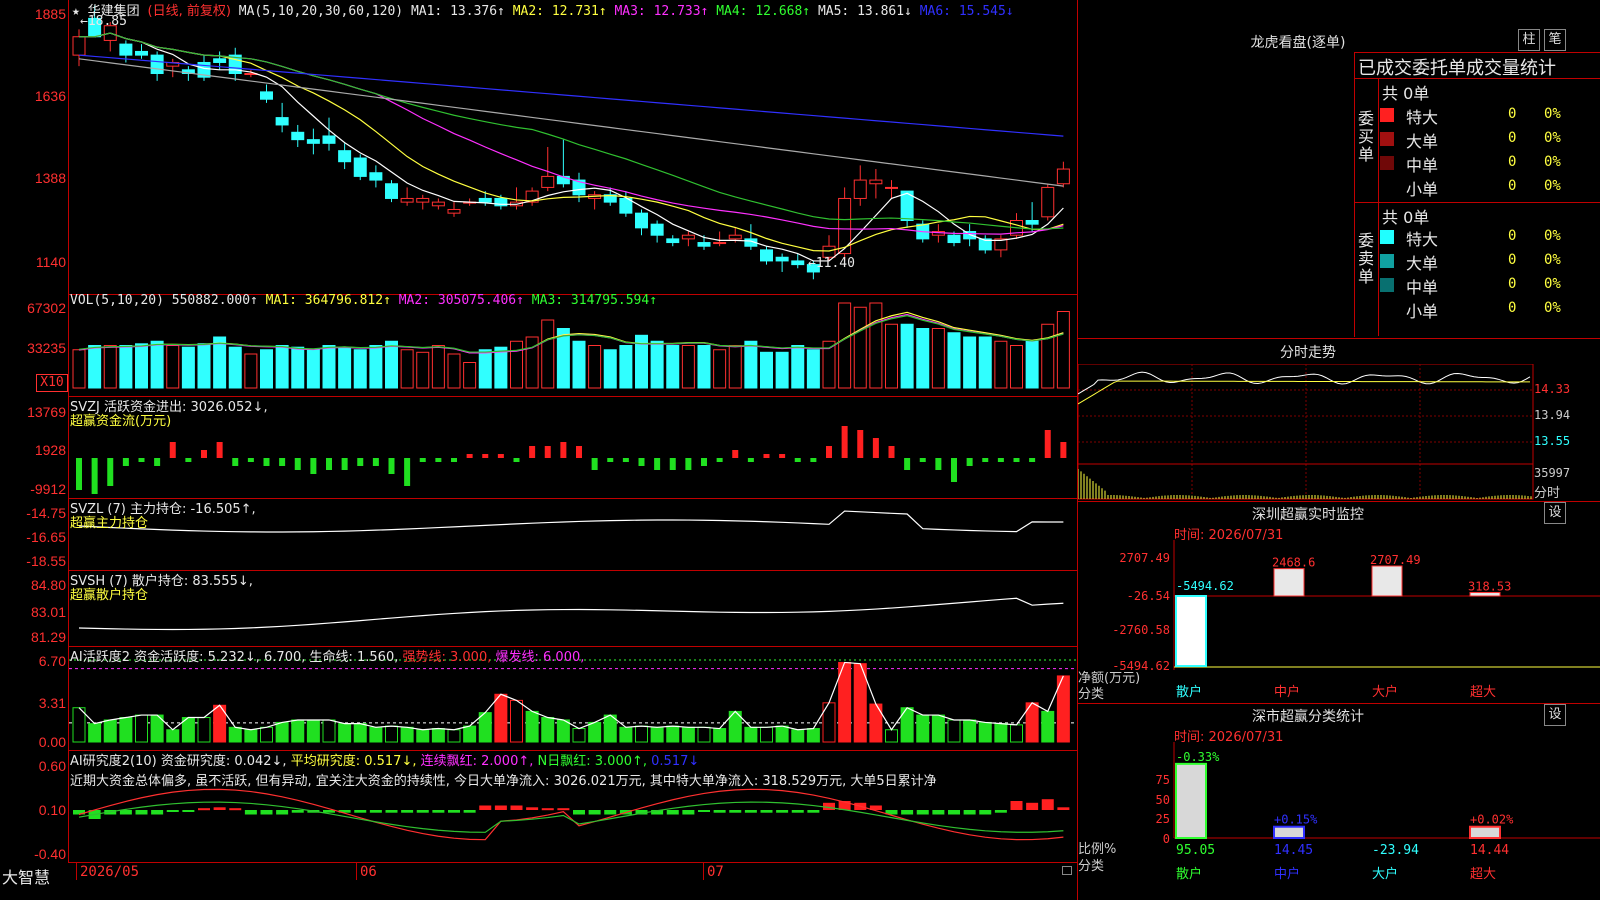 The width and height of the screenshot is (1600, 900). I want to click on szcls-ytick: 50, so click(1163, 800).